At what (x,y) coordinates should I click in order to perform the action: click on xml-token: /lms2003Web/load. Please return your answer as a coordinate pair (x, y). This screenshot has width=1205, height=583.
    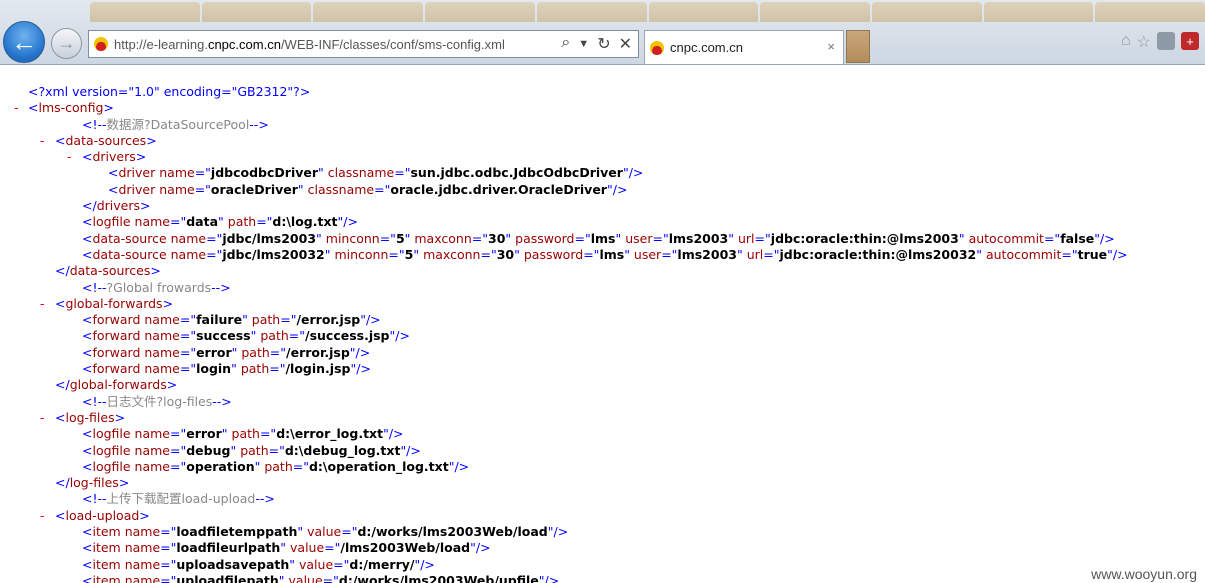
    Looking at the image, I should click on (405, 548).